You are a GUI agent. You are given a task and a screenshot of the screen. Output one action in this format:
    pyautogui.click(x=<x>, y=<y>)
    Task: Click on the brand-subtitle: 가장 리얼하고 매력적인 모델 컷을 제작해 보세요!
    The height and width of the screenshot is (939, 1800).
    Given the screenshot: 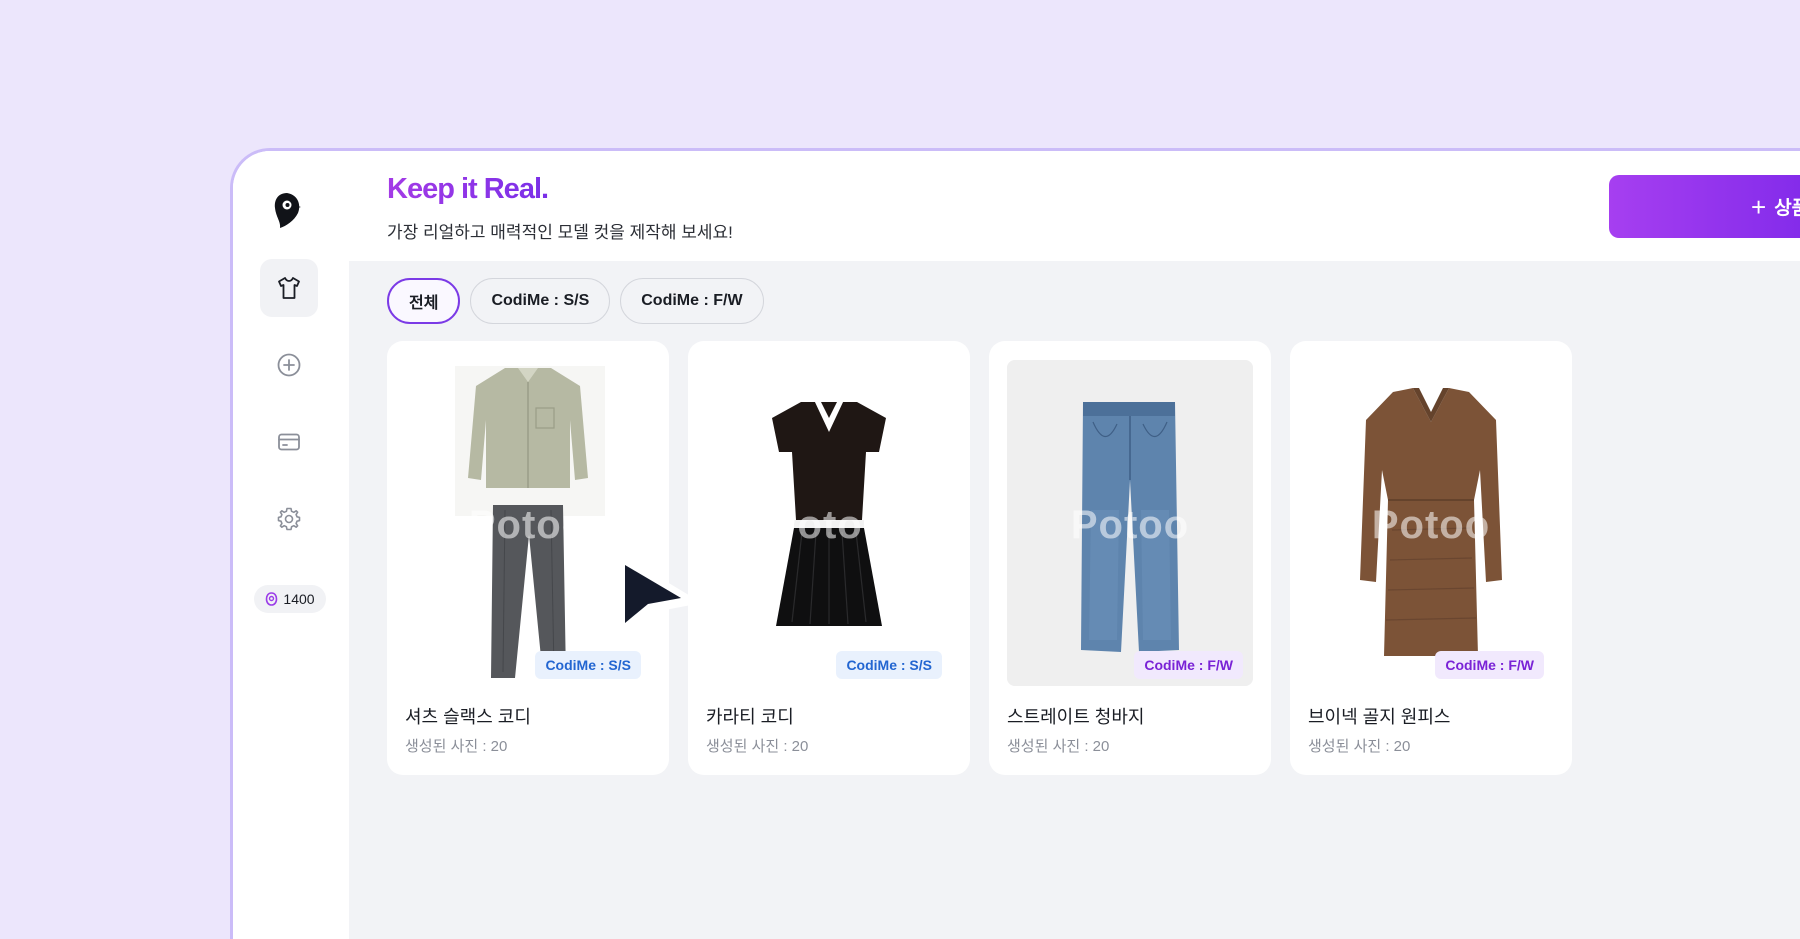 What is the action you would take?
    pyautogui.click(x=560, y=232)
    